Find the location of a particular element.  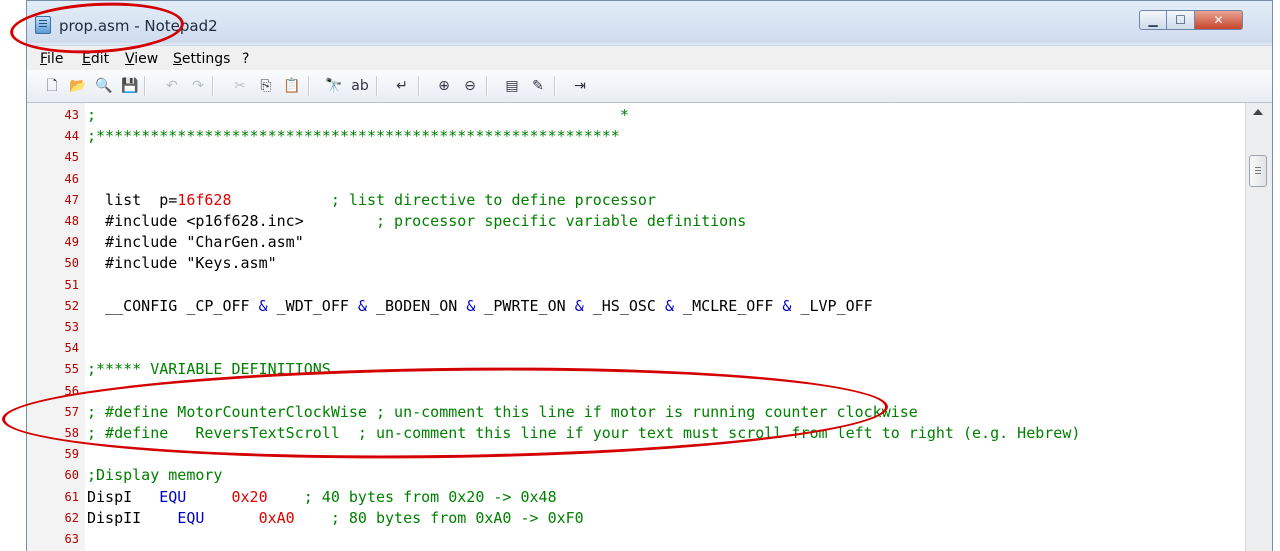

close-button: ✕ is located at coordinates (1219, 20).